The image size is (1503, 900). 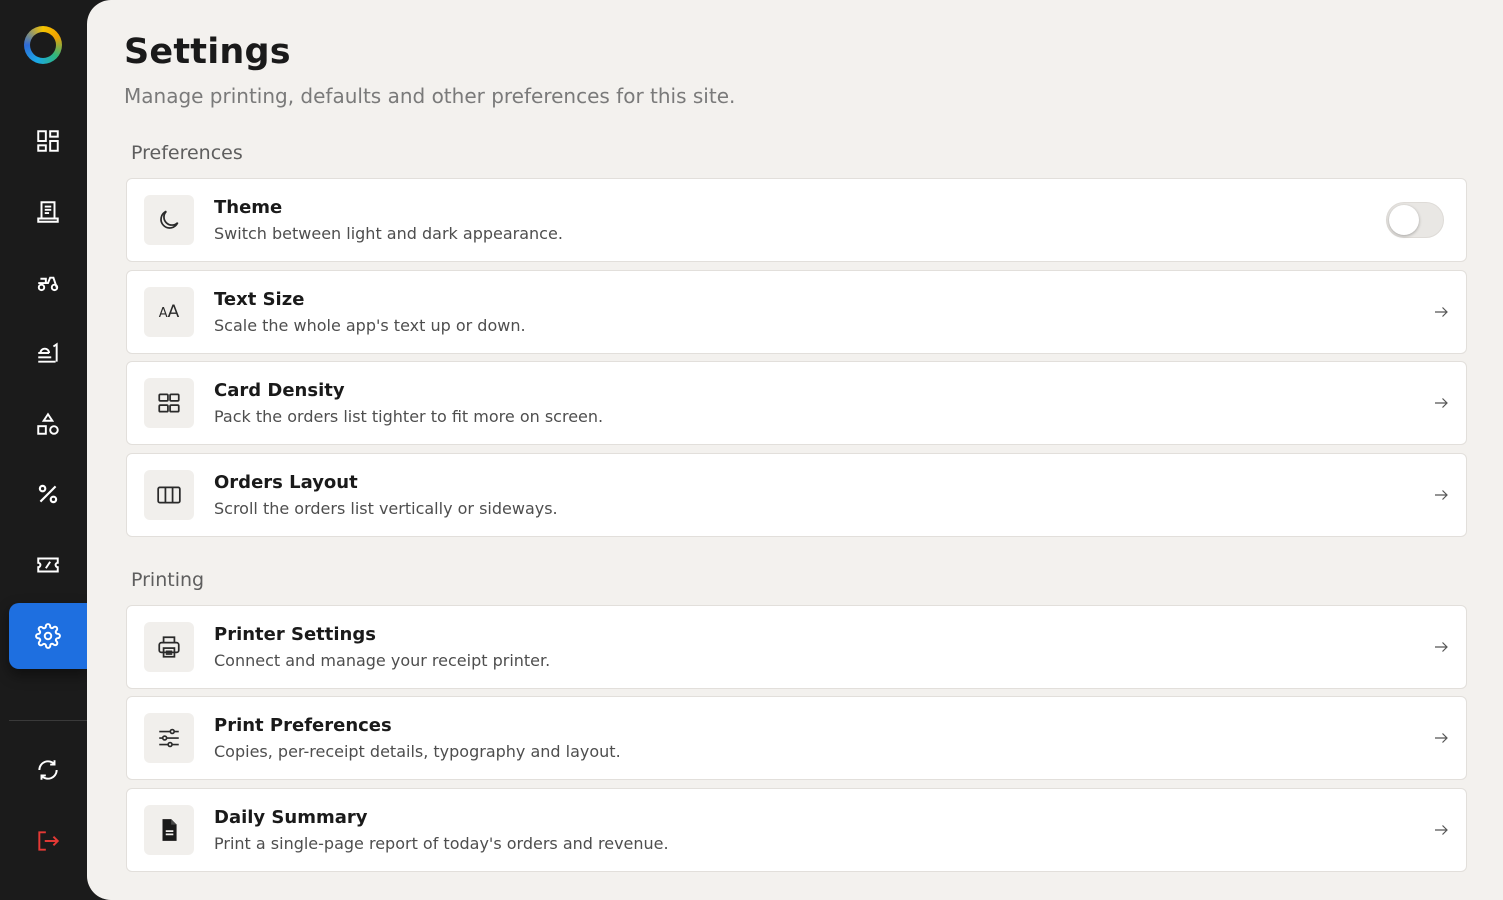 I want to click on printer-icon, so click(x=169, y=647).